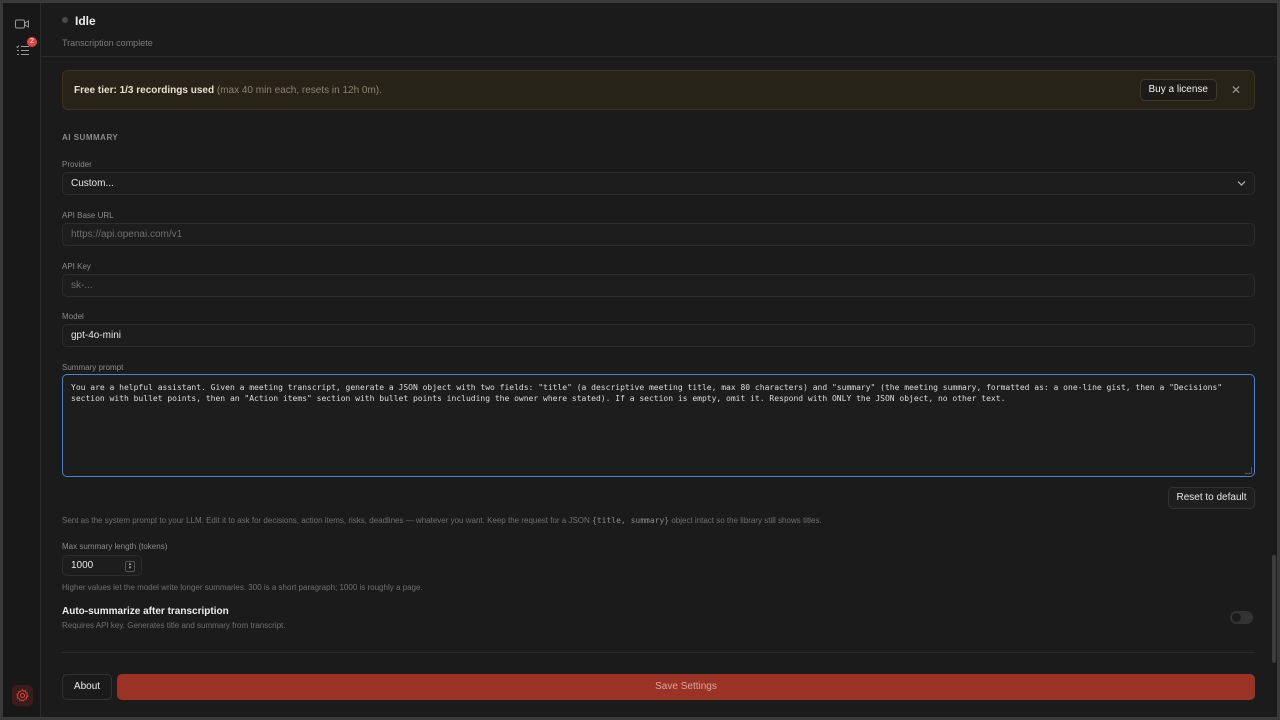 This screenshot has height=720, width=1280. Describe the element at coordinates (686, 687) in the screenshot. I see `save-settings-button: Save Settings` at that location.